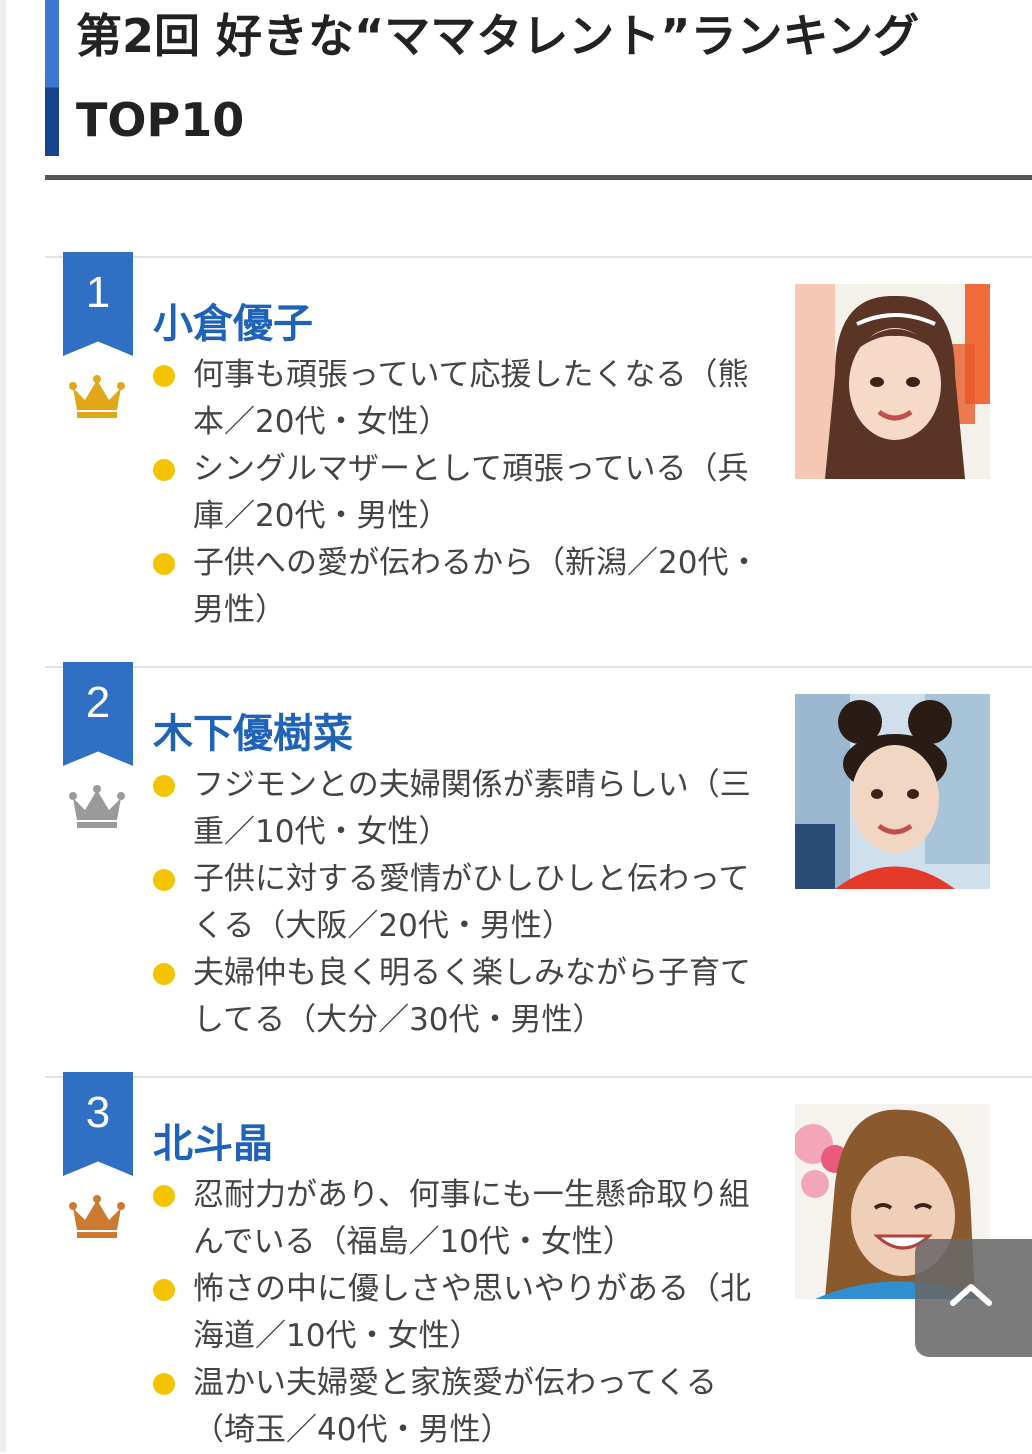  Describe the element at coordinates (98, 292) in the screenshot. I see `rank-number: 1` at that location.